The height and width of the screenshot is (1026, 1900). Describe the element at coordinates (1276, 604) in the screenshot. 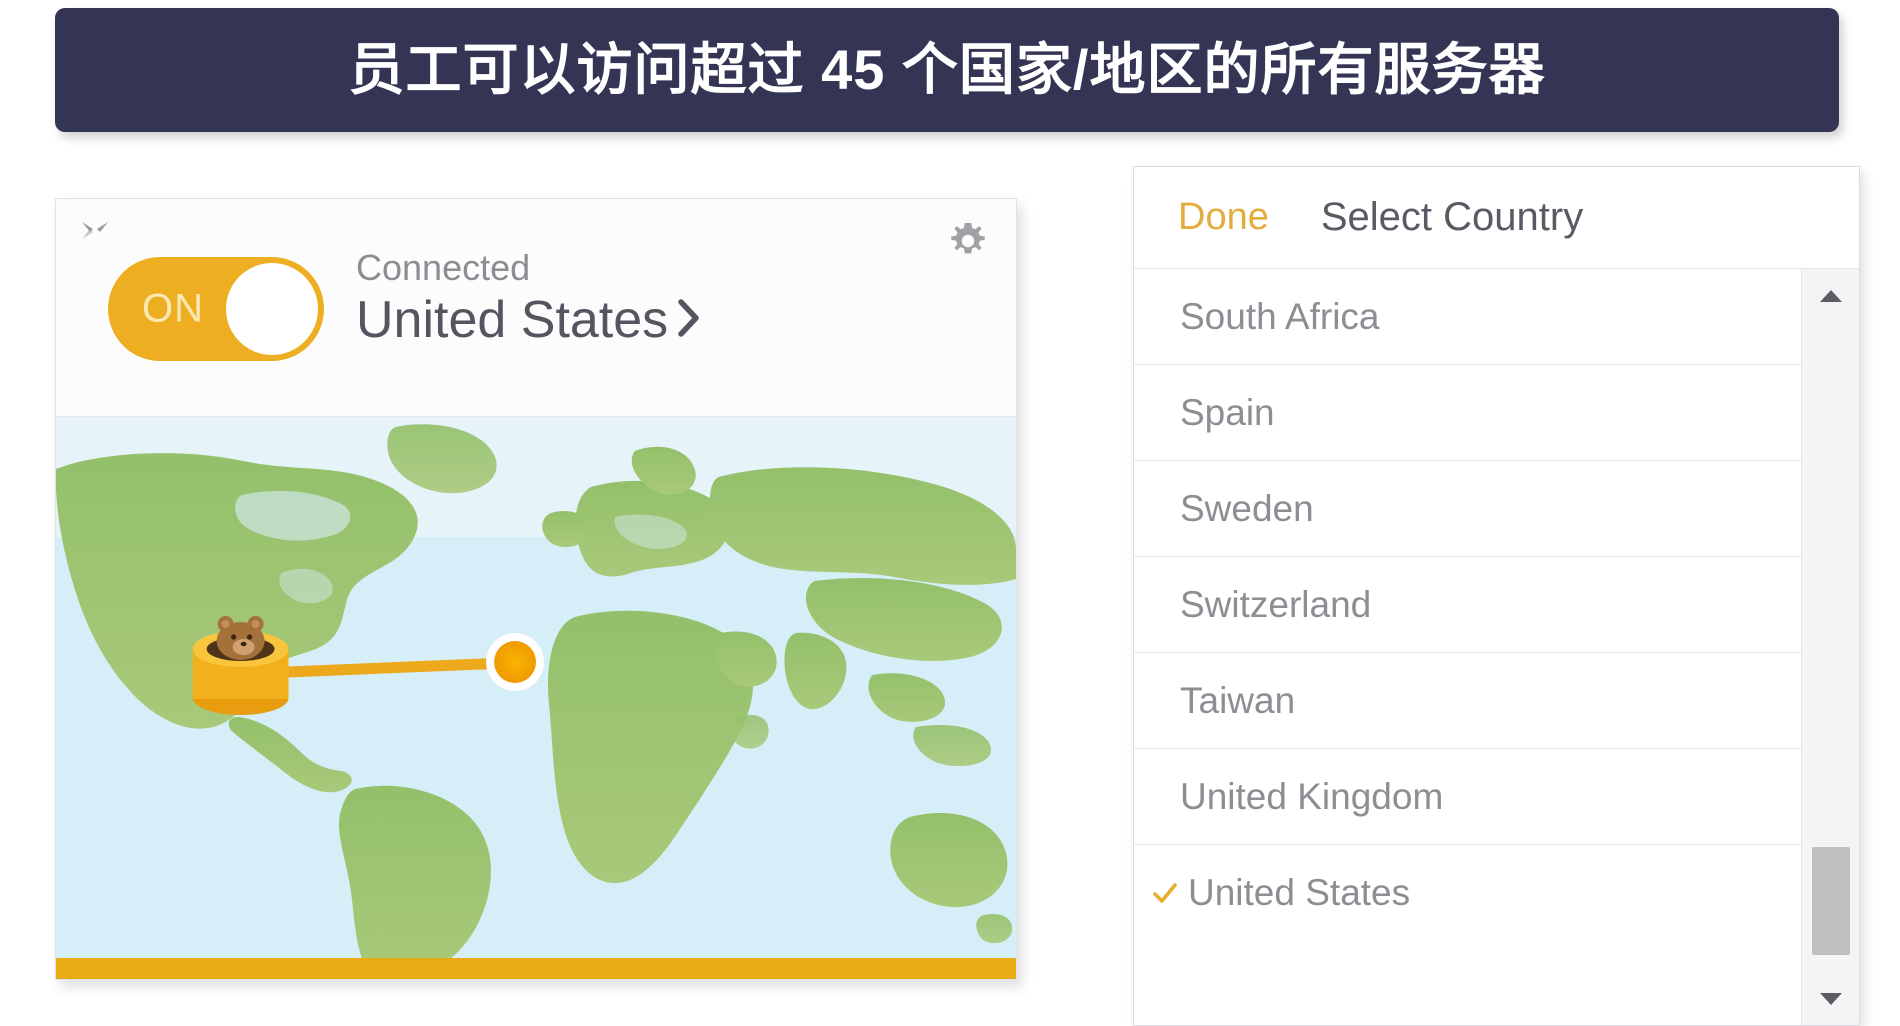

I see `country-name-label: Switzerland` at that location.